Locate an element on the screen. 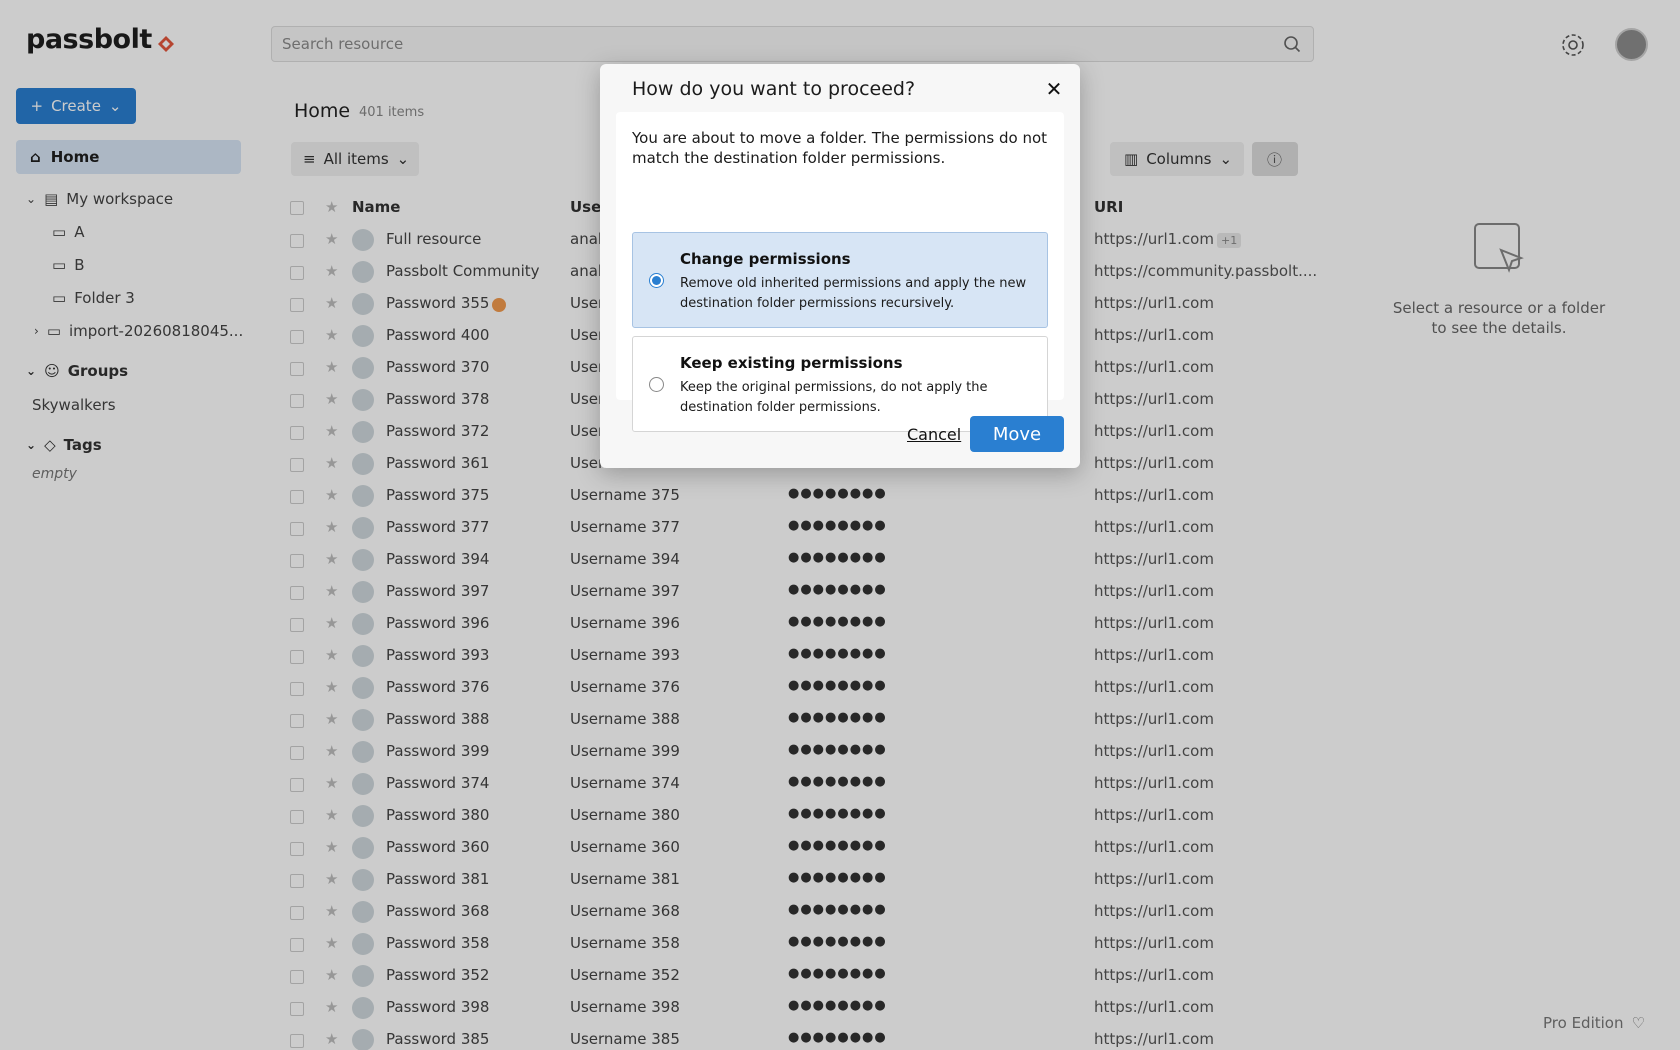  radio-keep-permissions is located at coordinates (656, 384).